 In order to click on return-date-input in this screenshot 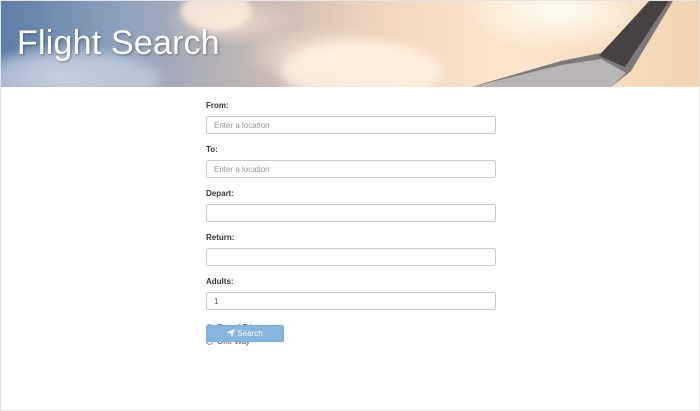, I will do `click(351, 257)`.